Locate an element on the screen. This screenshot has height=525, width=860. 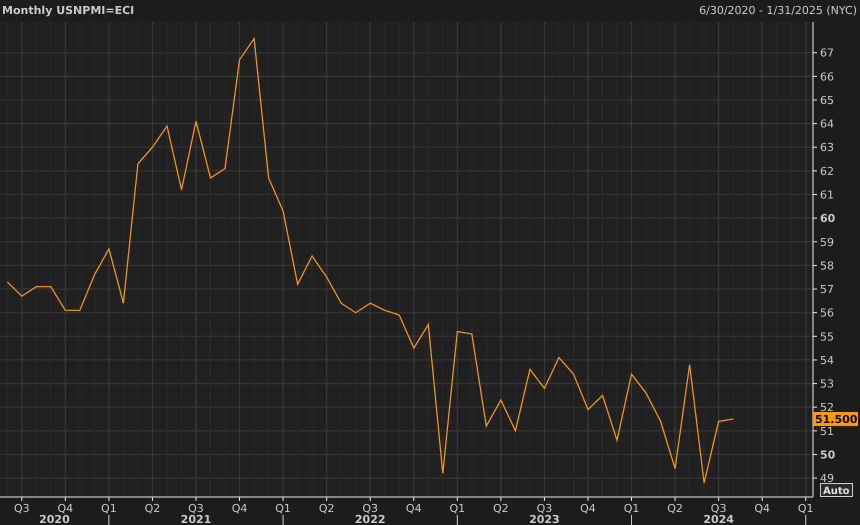
year-label: 2020 is located at coordinates (54, 519).